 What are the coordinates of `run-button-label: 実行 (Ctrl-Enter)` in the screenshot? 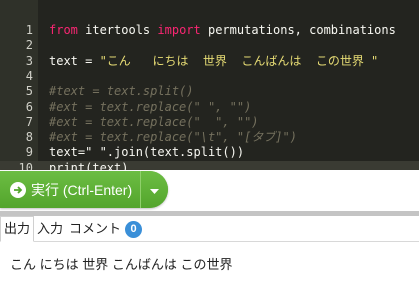 It's located at (82, 189).